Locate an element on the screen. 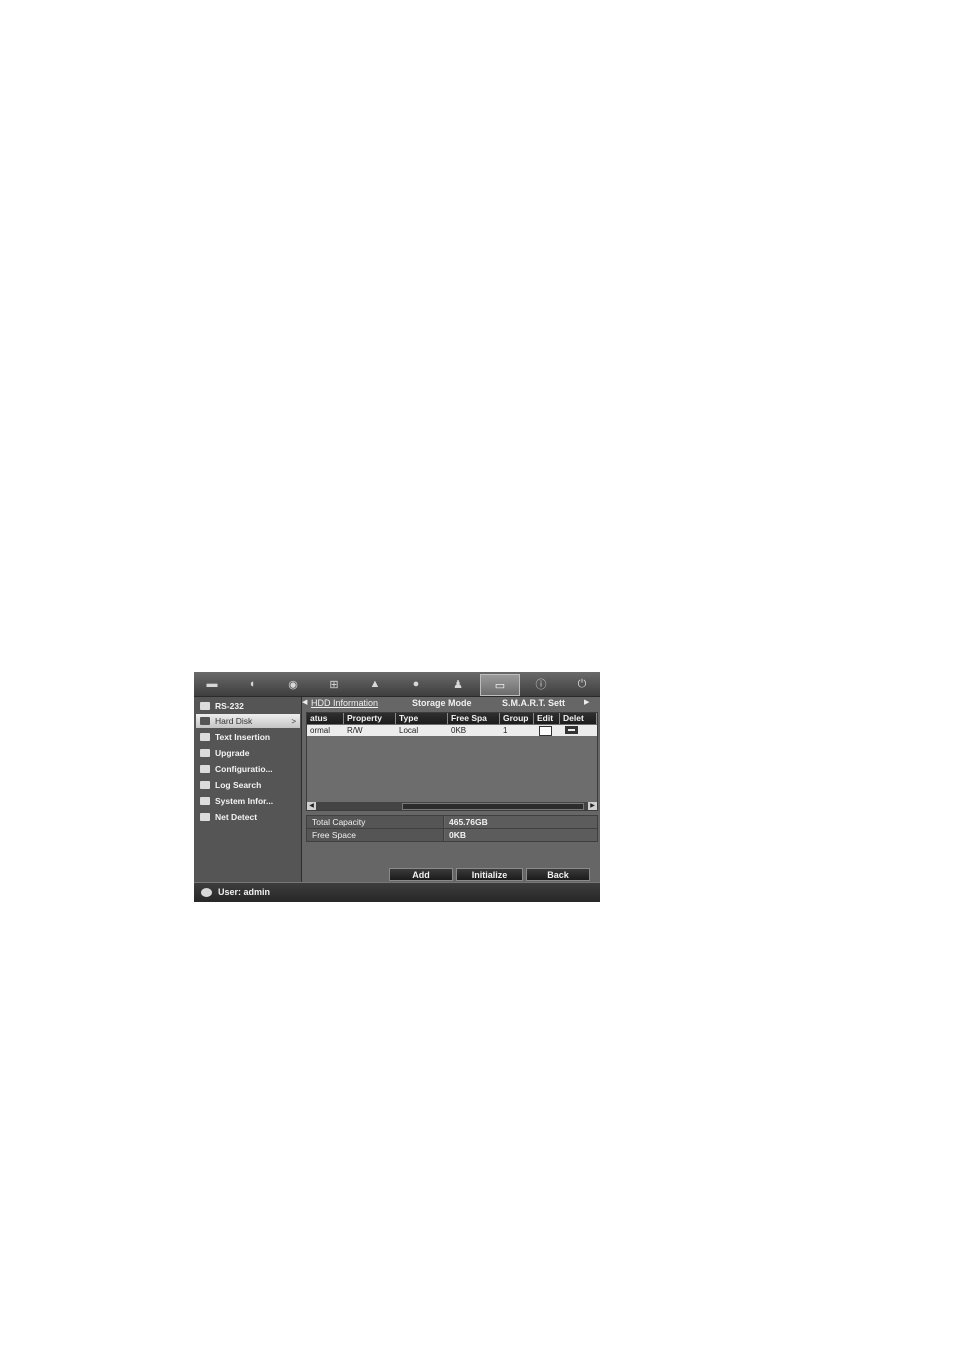  text-insertion-icon is located at coordinates (205, 737).